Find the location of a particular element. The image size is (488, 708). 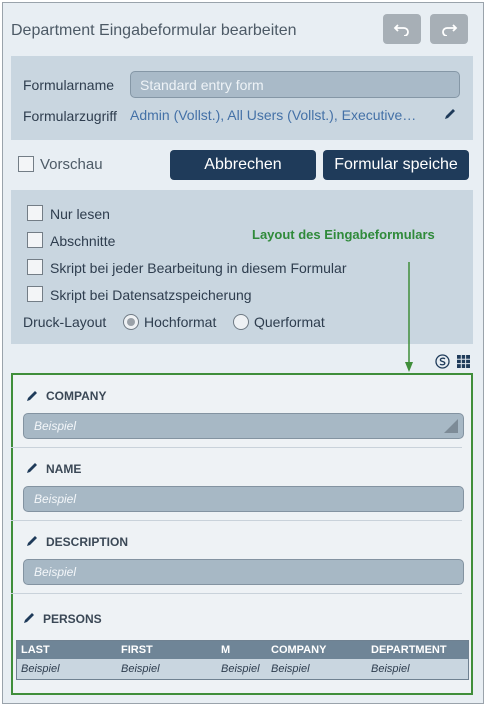

undo-icon is located at coordinates (401, 30).